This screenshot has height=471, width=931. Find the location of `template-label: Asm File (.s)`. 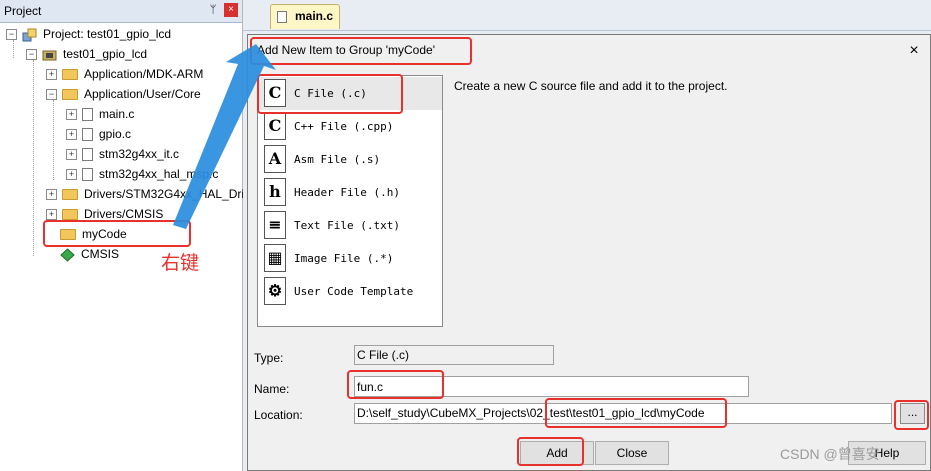

template-label: Asm File (.s) is located at coordinates (337, 159).